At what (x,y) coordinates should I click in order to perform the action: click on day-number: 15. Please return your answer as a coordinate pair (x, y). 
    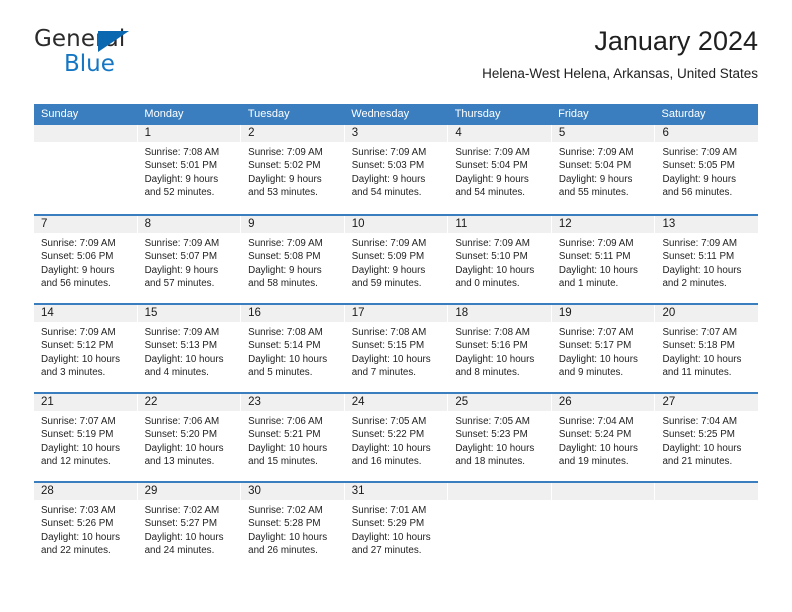
    Looking at the image, I should click on (189, 313).